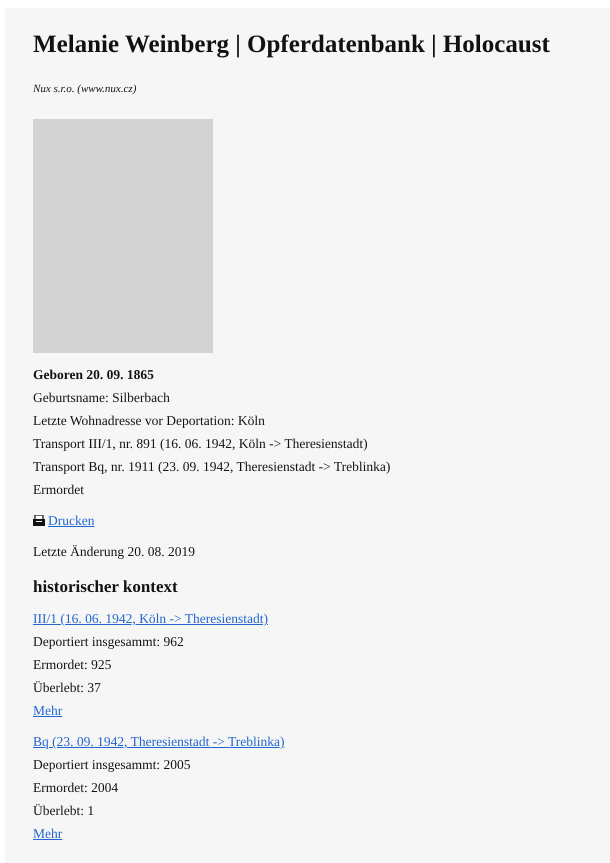  I want to click on stat-line: Deportiert insgesammt: 962, so click(109, 642).